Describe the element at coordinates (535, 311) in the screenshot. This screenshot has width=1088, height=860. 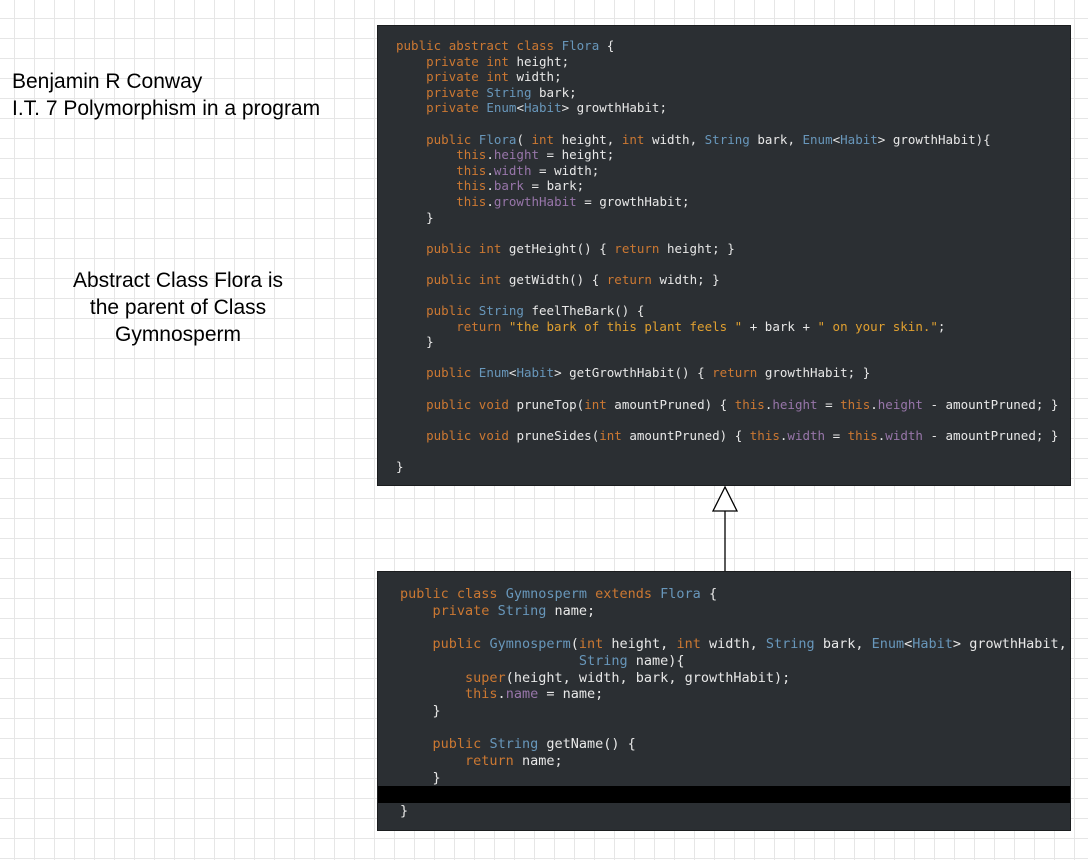
I see `flora-code-line: public String feelTheBark() {` at that location.